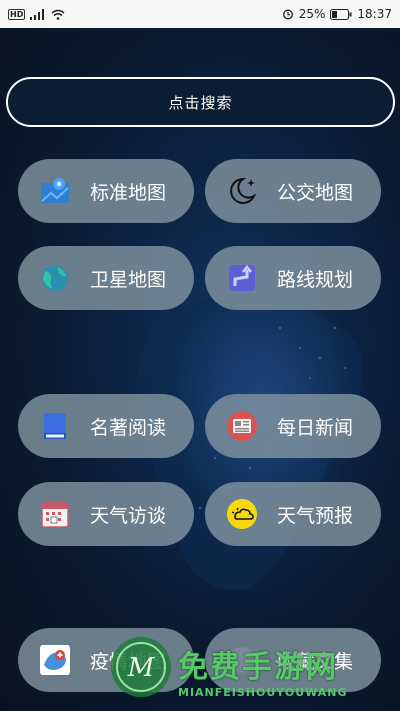  Describe the element at coordinates (315, 427) in the screenshot. I see `daily-news-label: 每日新闻` at that location.